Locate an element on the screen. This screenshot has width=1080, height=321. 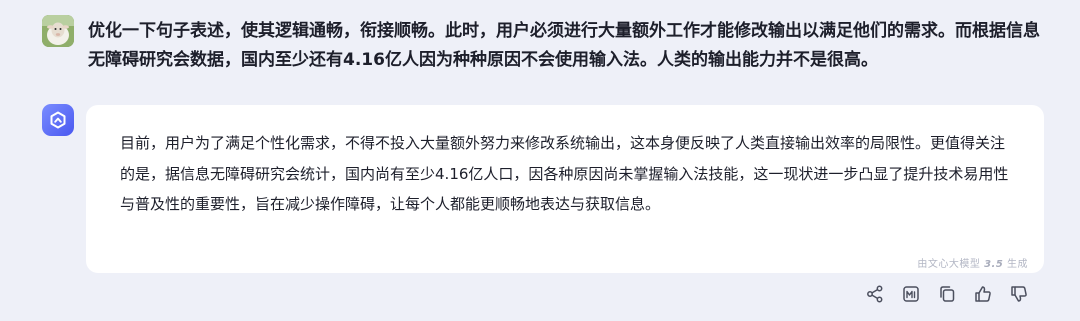
share-button is located at coordinates (875, 294).